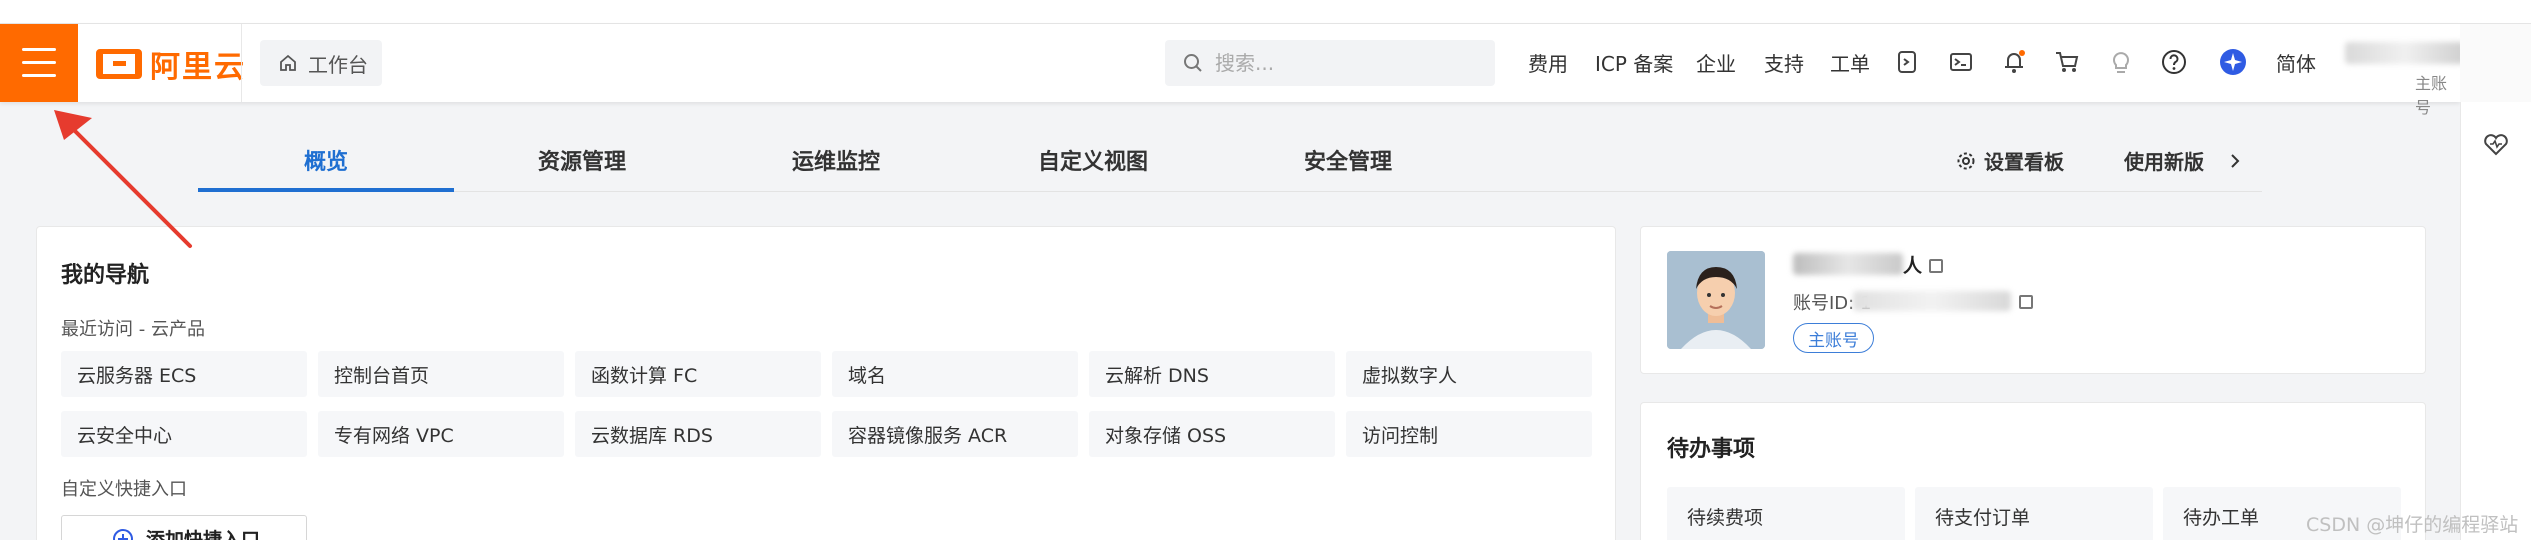  Describe the element at coordinates (2067, 62) in the screenshot. I see `cart-icon` at that location.